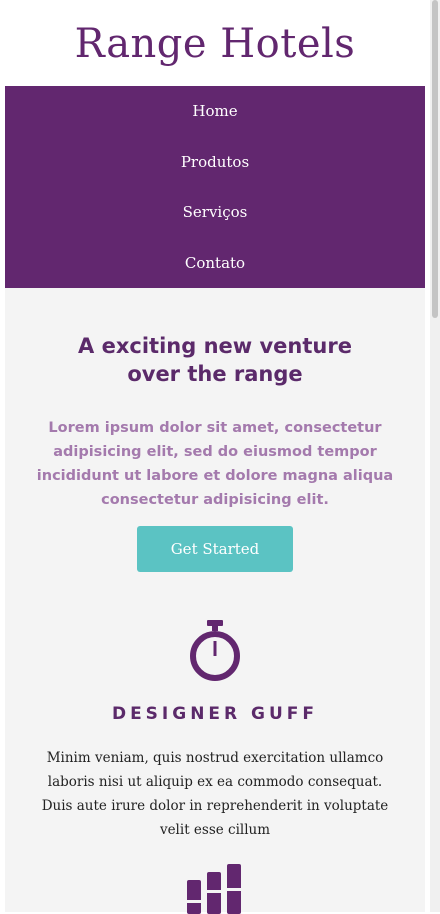  What do you see at coordinates (215, 263) in the screenshot?
I see `nav-item-contato: Contato` at bounding box center [215, 263].